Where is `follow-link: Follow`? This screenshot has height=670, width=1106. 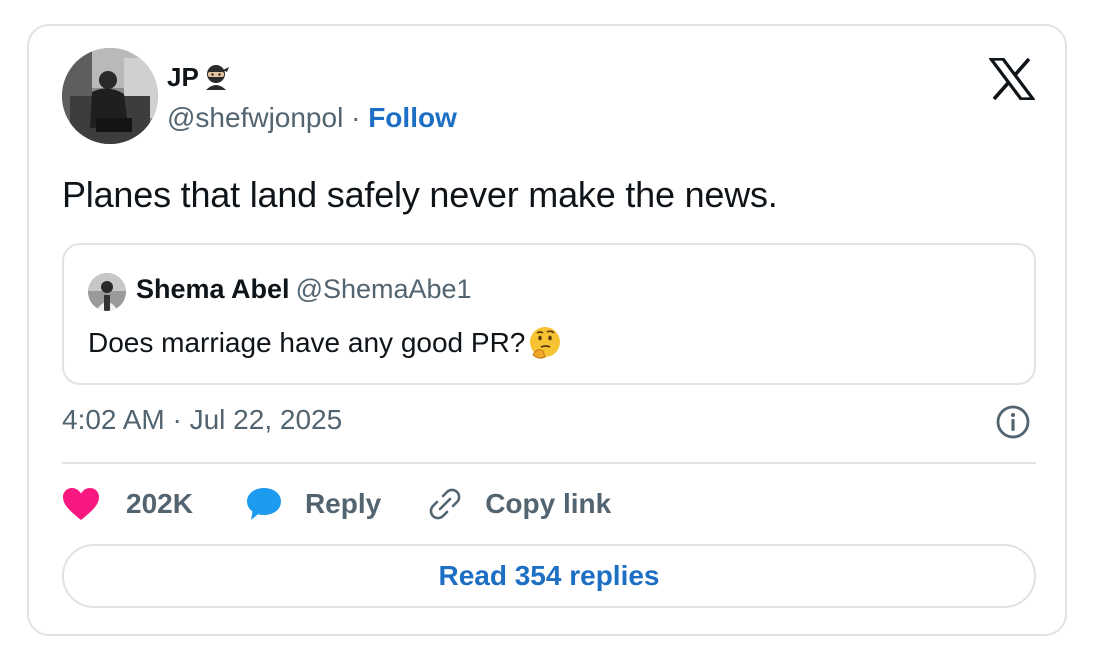
follow-link: Follow is located at coordinates (412, 117).